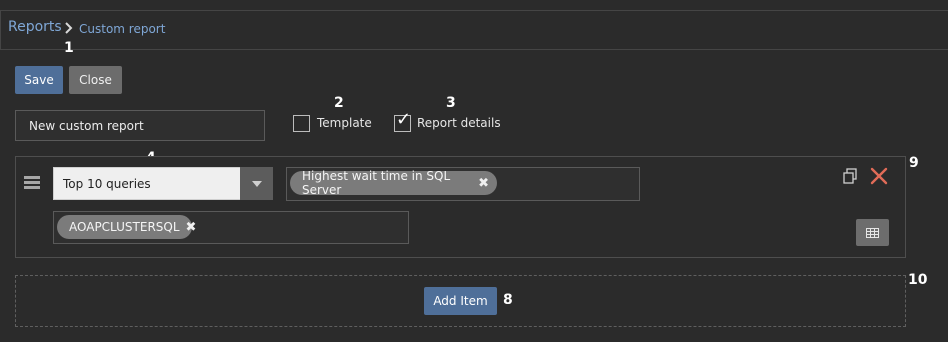 The width and height of the screenshot is (948, 342). I want to click on table-view-button, so click(872, 232).